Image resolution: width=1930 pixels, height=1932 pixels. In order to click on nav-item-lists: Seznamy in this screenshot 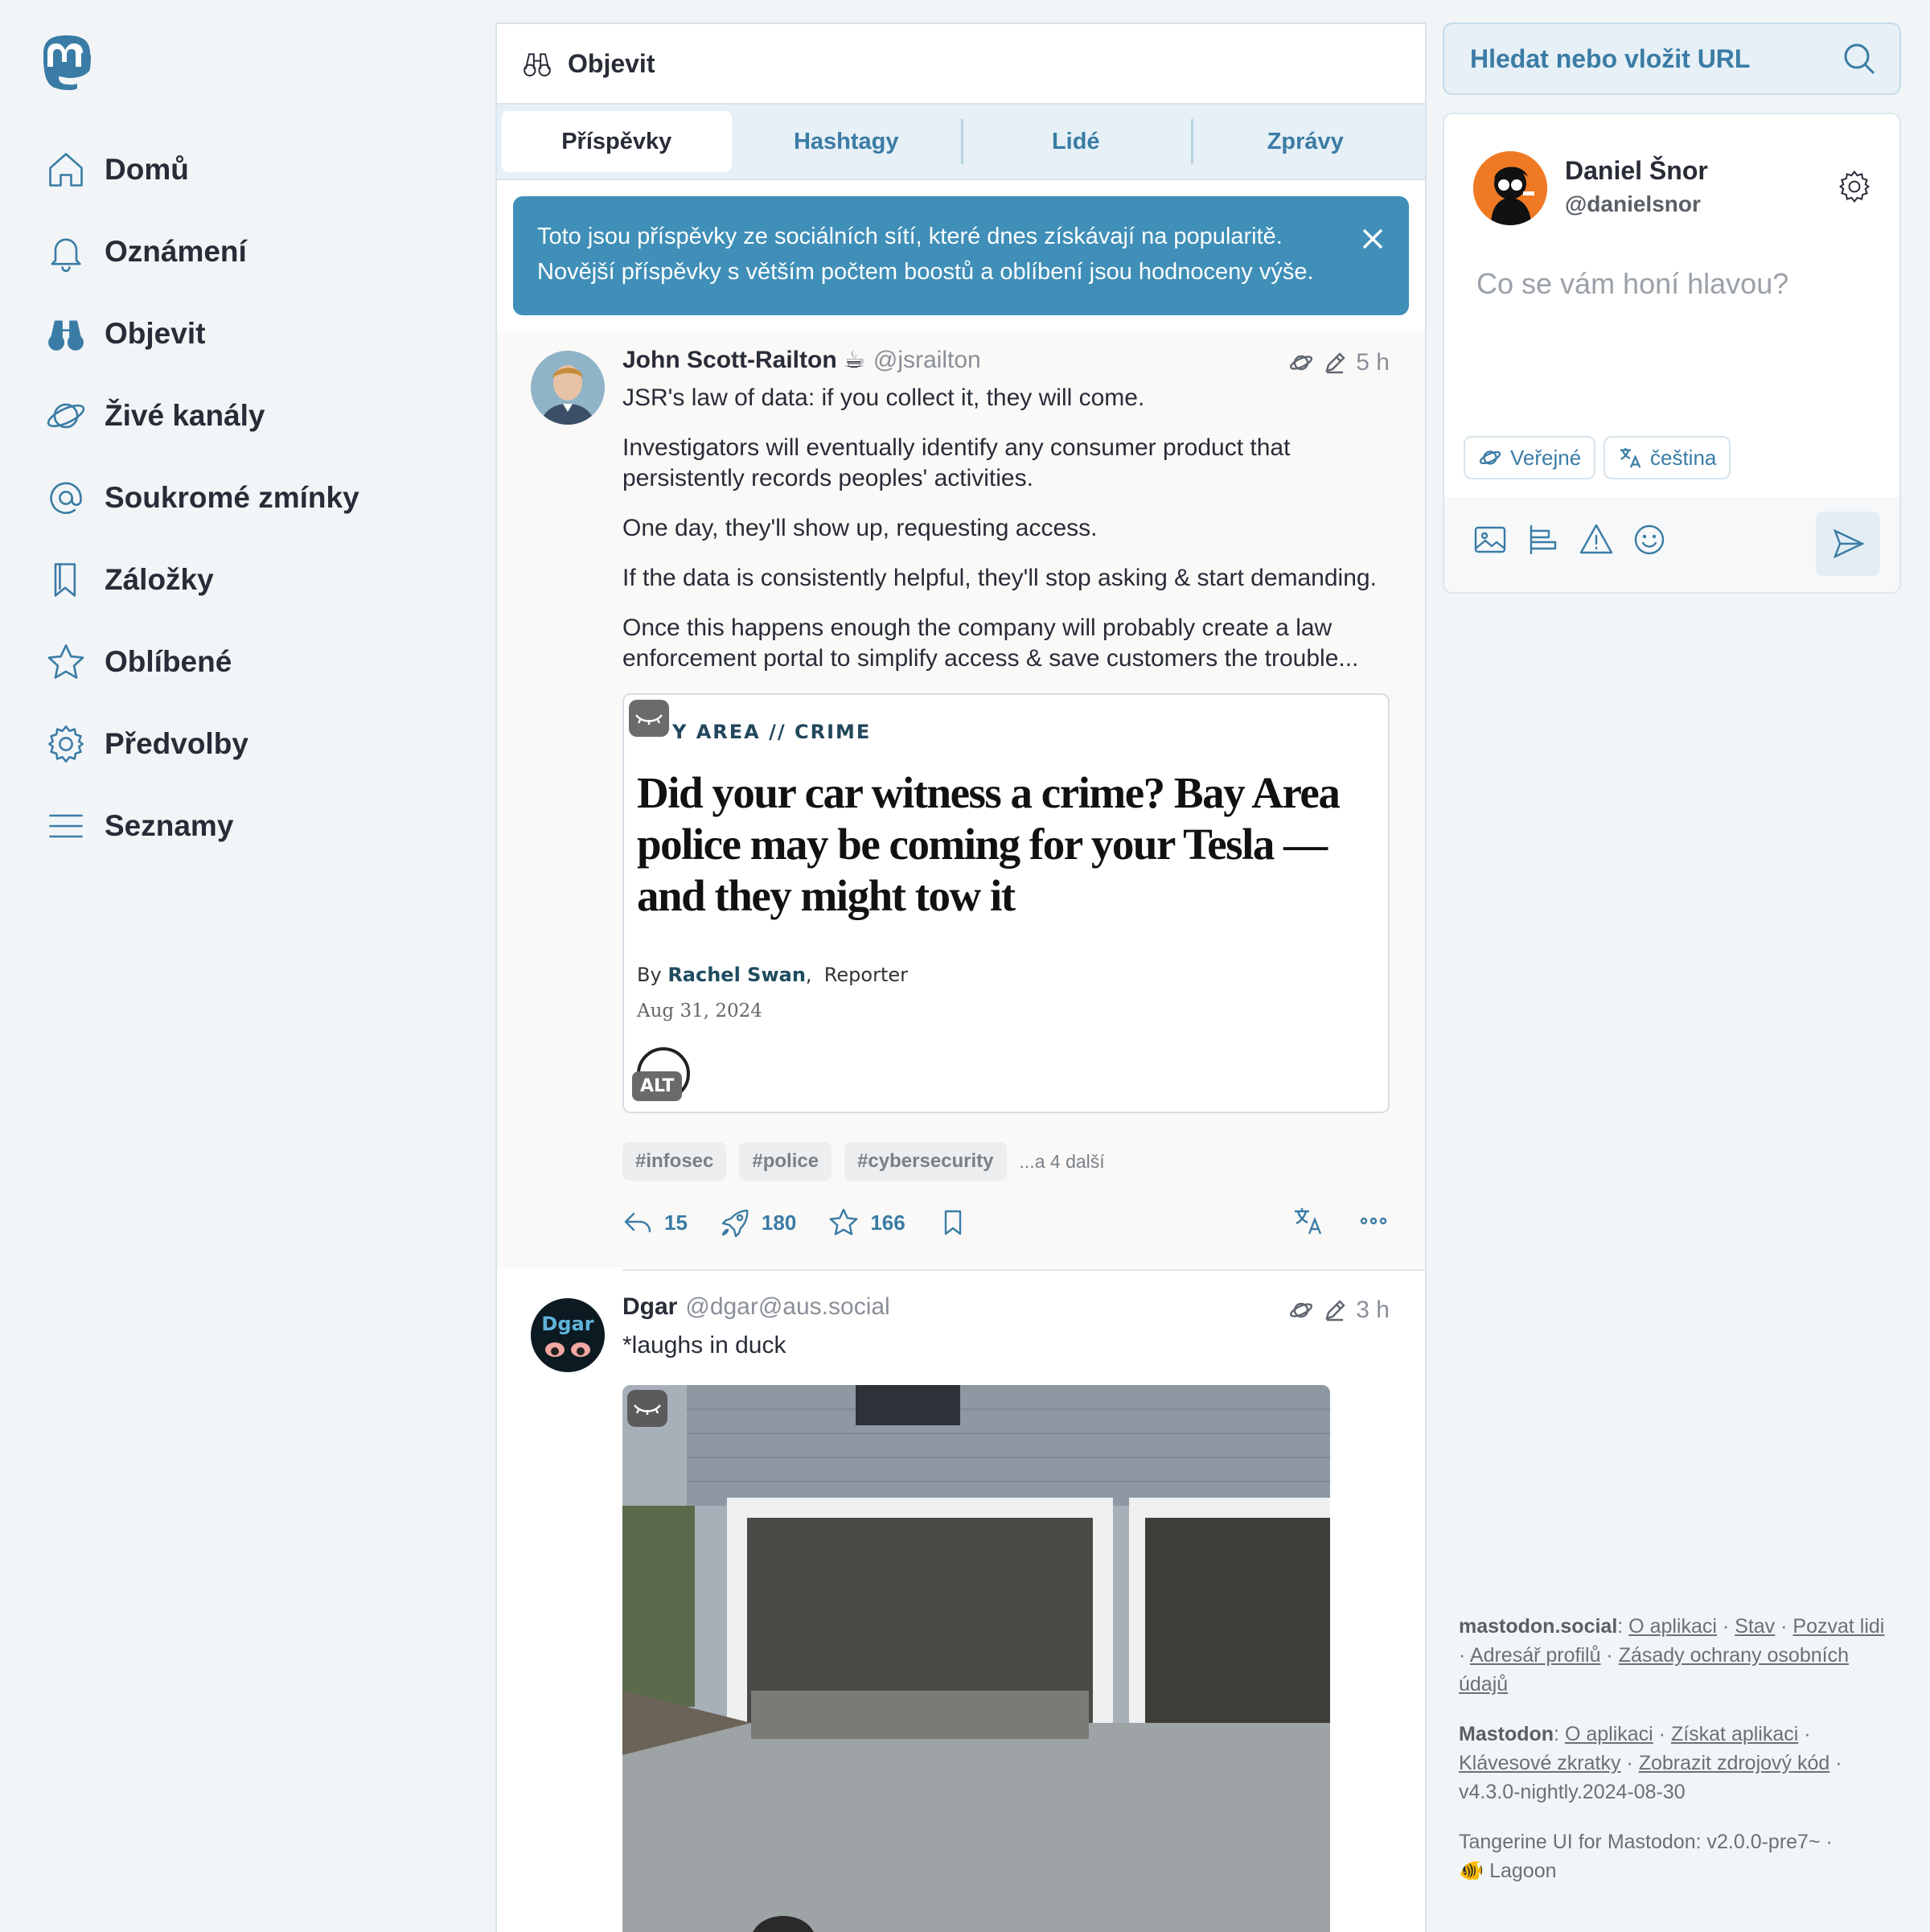, I will do `click(201, 826)`.